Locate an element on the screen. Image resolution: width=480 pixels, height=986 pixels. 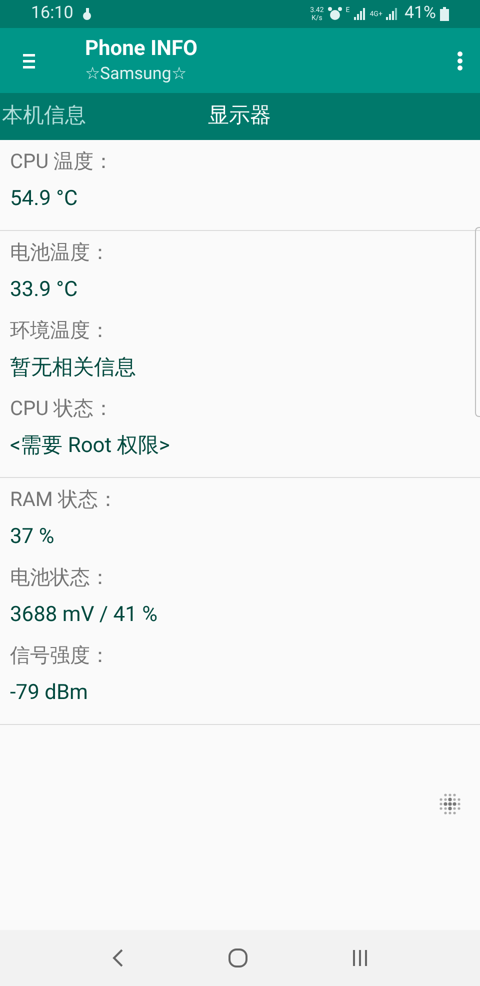
info-value: 54.9 °C is located at coordinates (44, 199).